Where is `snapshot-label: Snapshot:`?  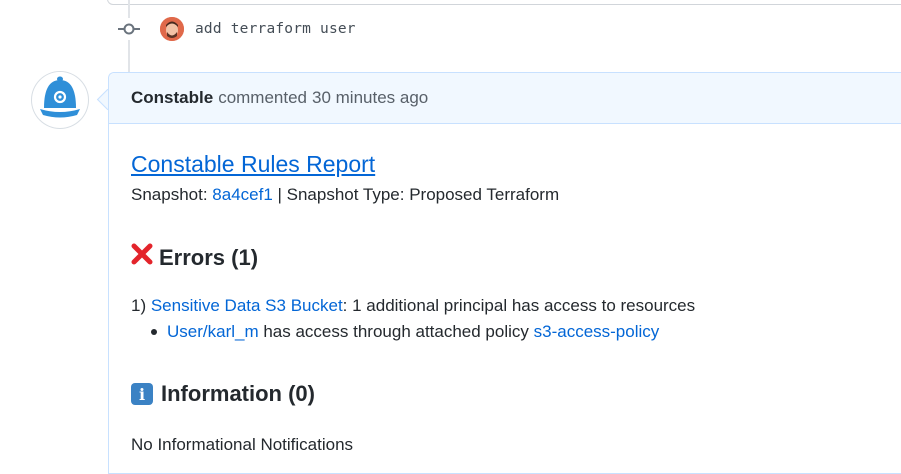 snapshot-label: Snapshot: is located at coordinates (172, 194).